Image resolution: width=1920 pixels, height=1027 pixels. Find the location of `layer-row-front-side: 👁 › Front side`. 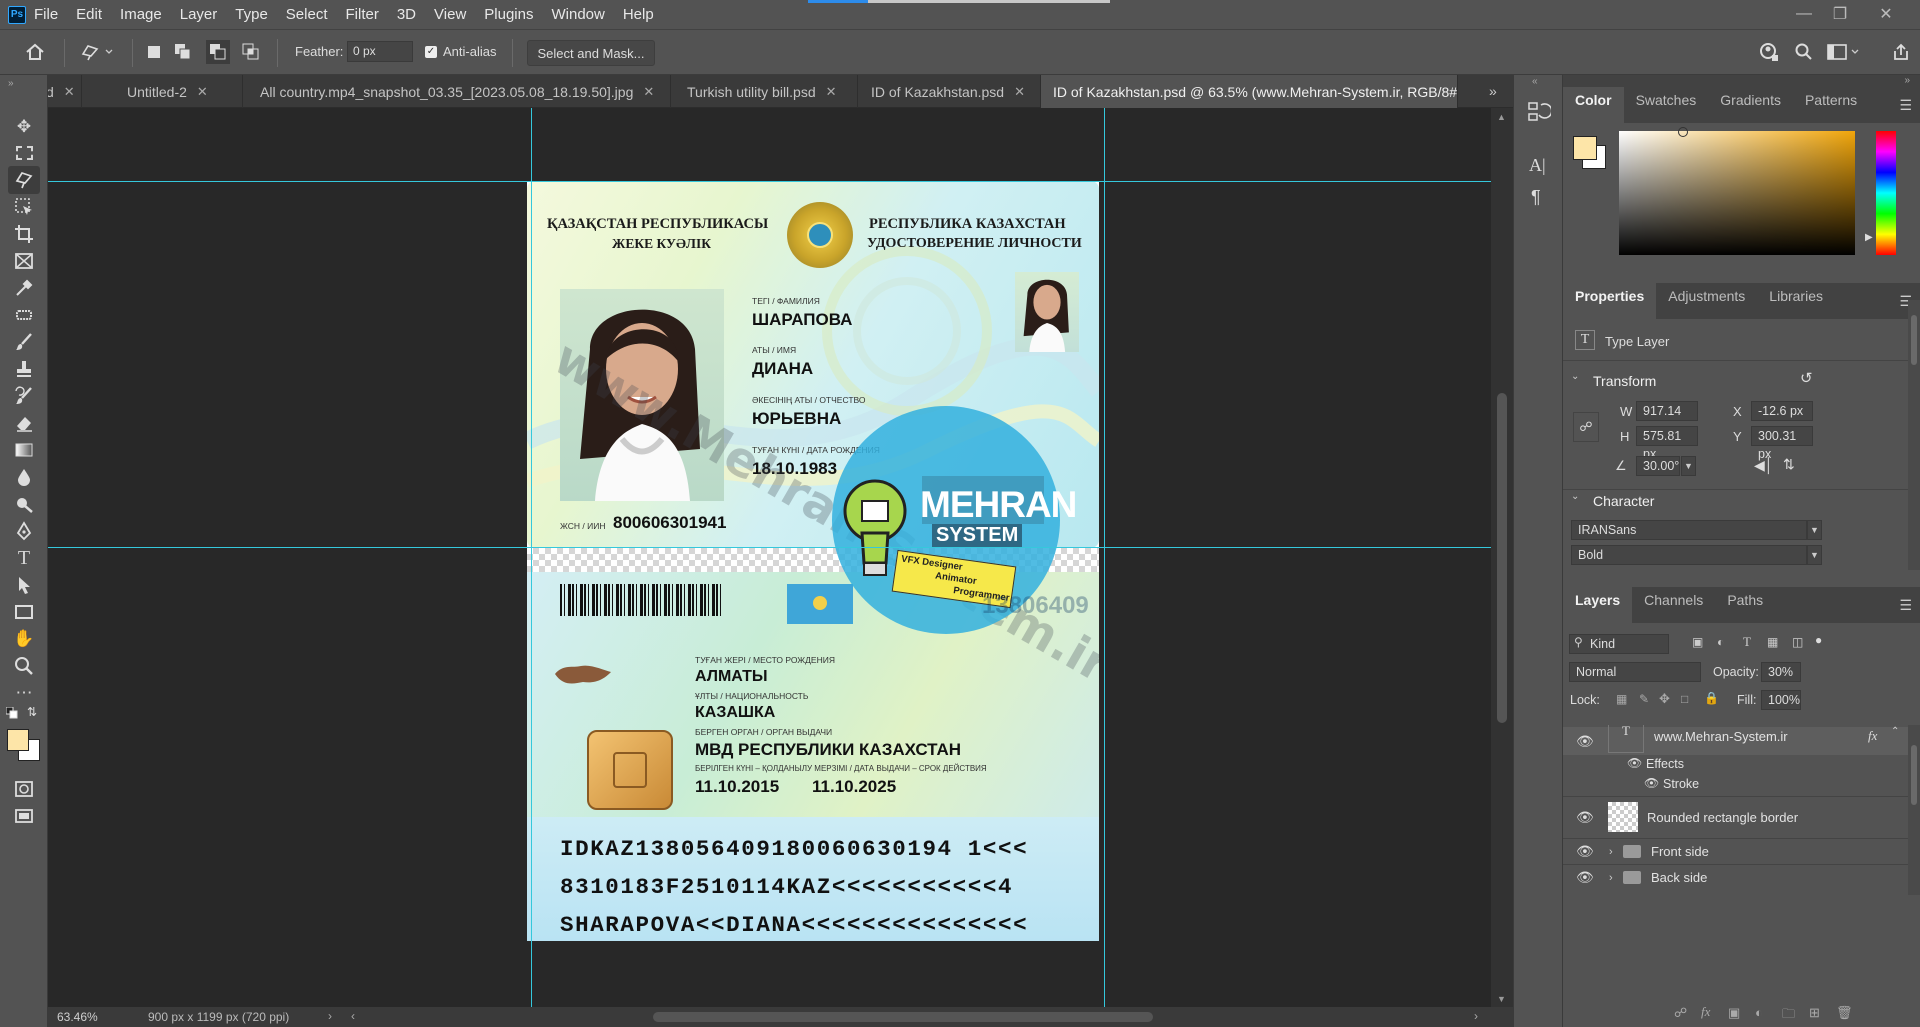

layer-row-front-side: 👁 › Front side is located at coordinates (1735, 851).